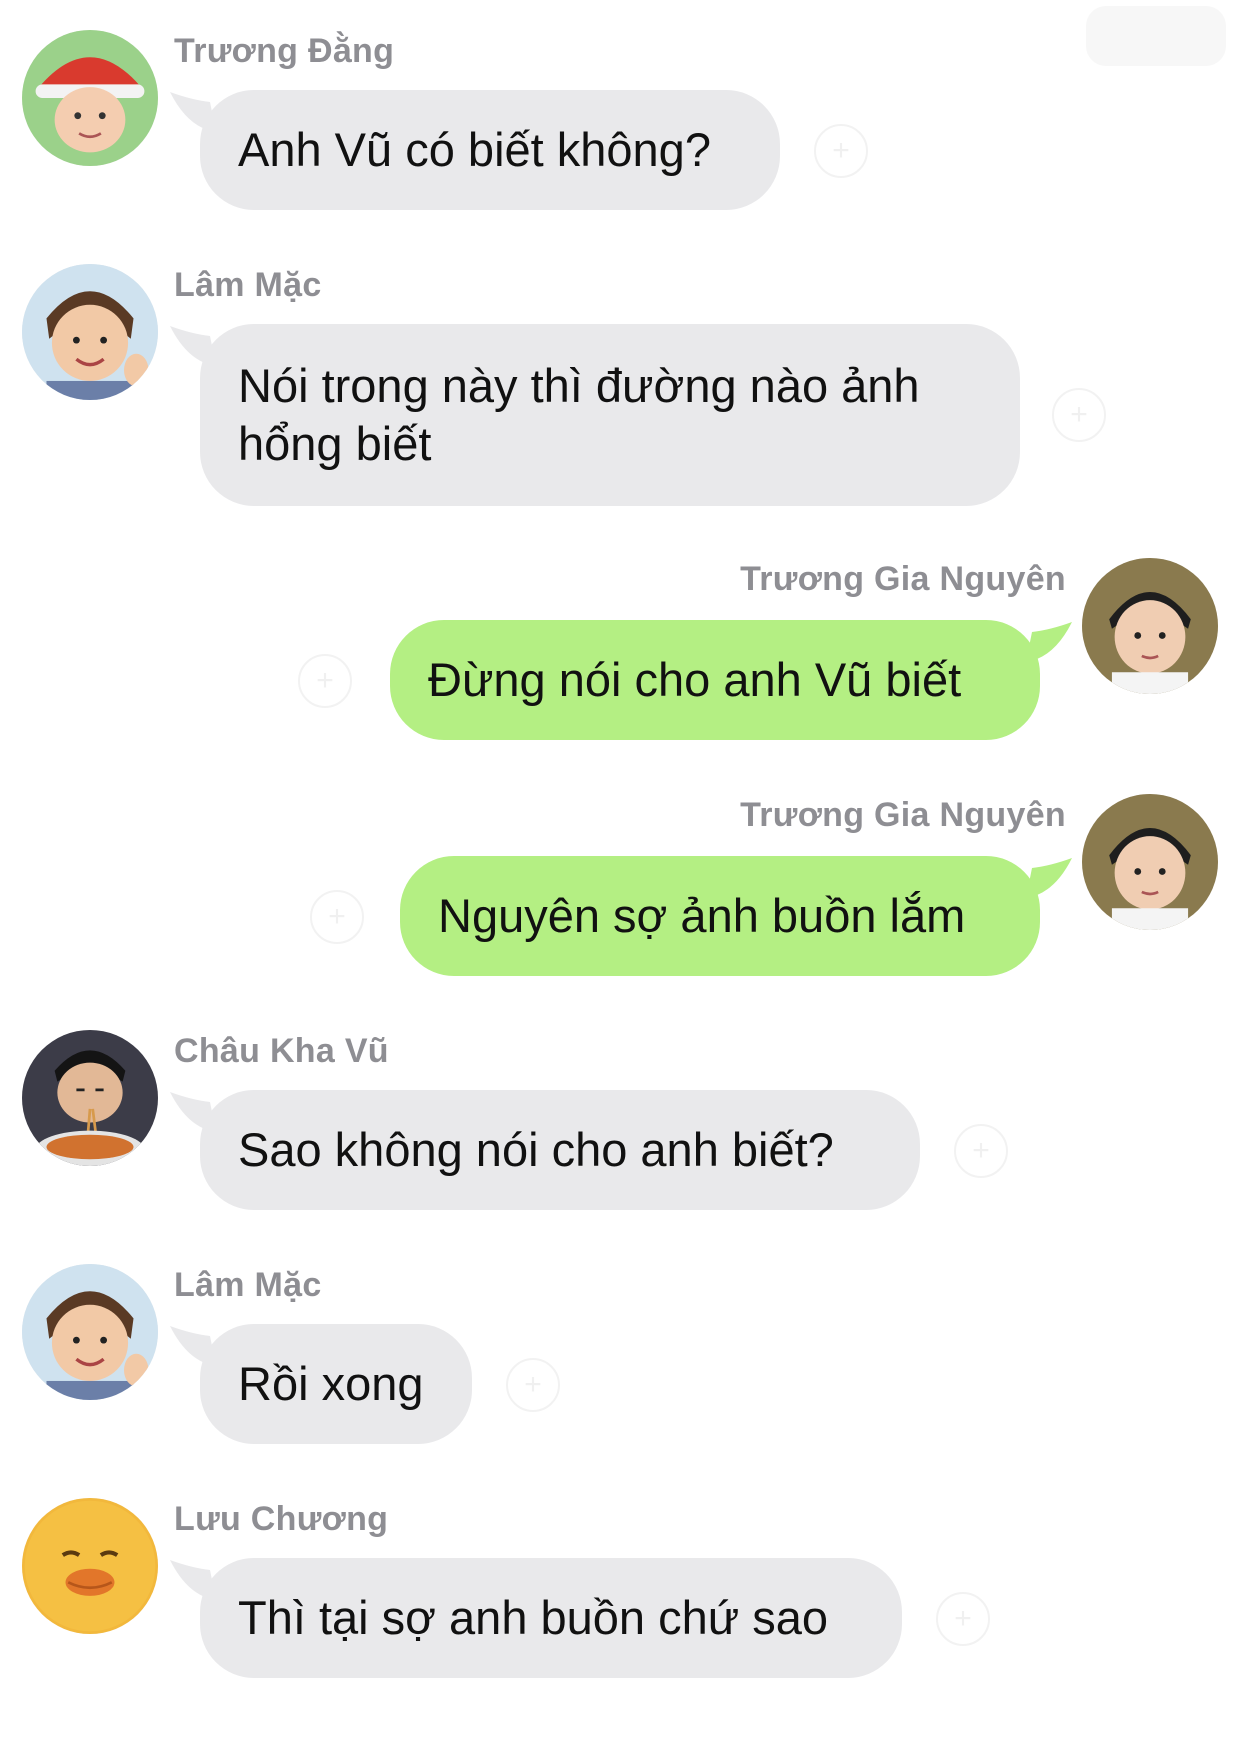 This screenshot has height=1738, width=1242. What do you see at coordinates (474, 149) in the screenshot?
I see `message-text: Anh Vũ có biết không?` at bounding box center [474, 149].